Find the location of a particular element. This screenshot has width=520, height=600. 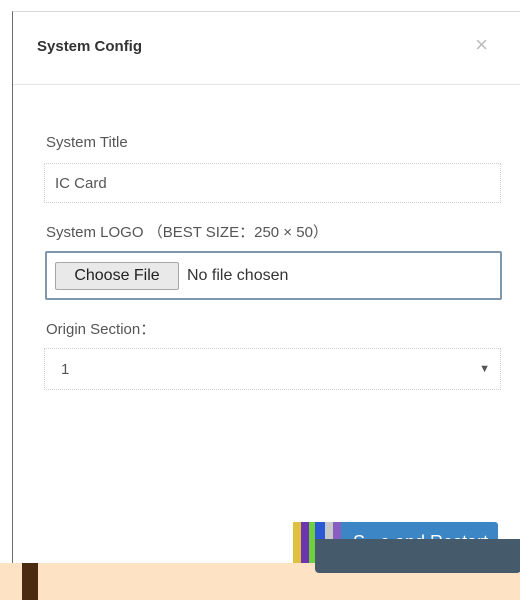

file-status-text: No file chosen is located at coordinates (238, 275).